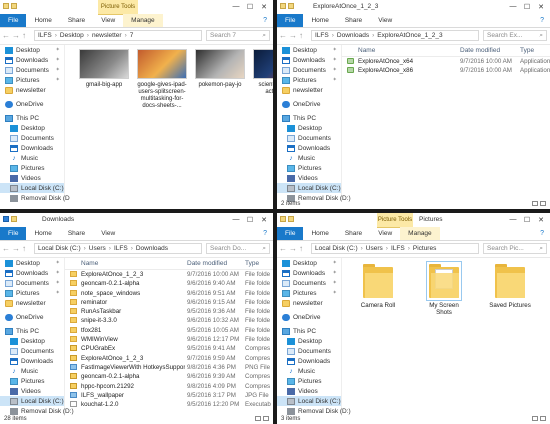 The width and height of the screenshot is (550, 424). What do you see at coordinates (515, 248) in the screenshot?
I see `search-input: Search Pic... ⌕` at bounding box center [515, 248].